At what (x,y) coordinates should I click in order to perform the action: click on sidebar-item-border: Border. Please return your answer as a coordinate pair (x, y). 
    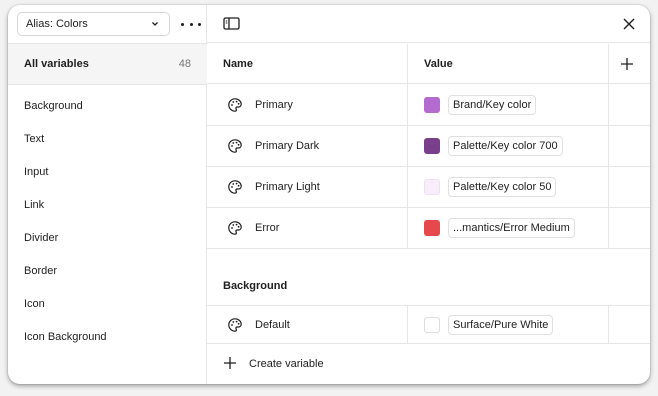
    Looking at the image, I should click on (107, 270).